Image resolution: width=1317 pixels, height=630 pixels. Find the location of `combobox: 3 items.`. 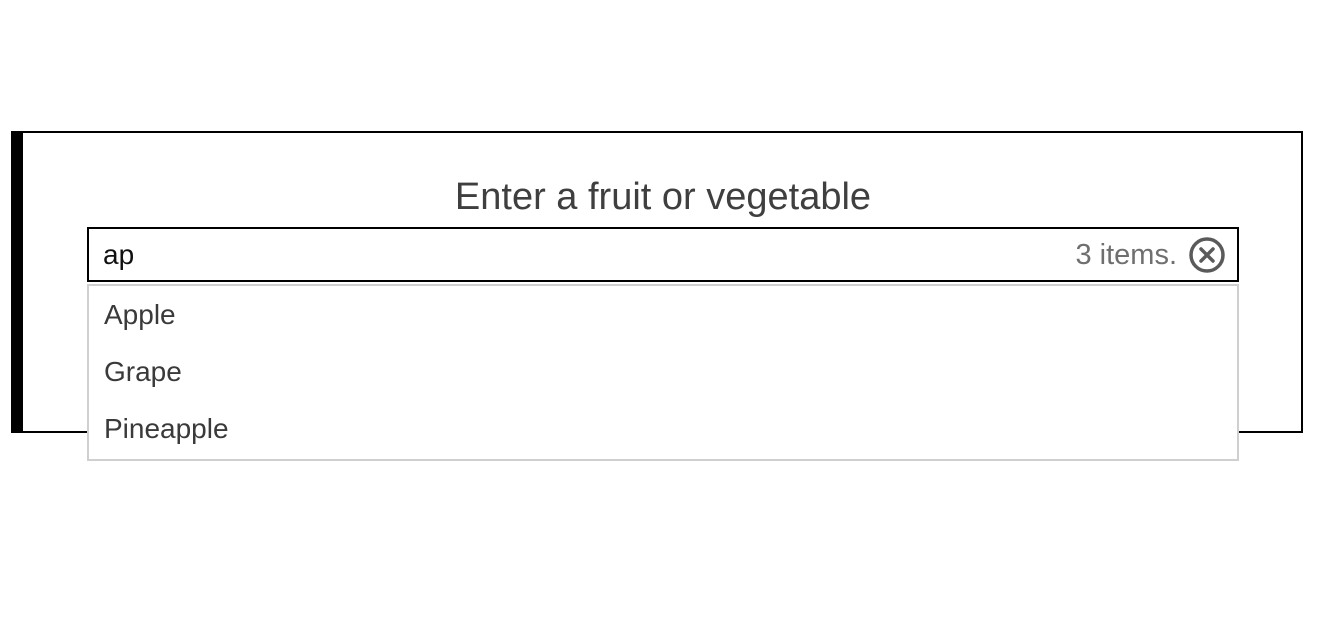

combobox: 3 items. is located at coordinates (663, 254).